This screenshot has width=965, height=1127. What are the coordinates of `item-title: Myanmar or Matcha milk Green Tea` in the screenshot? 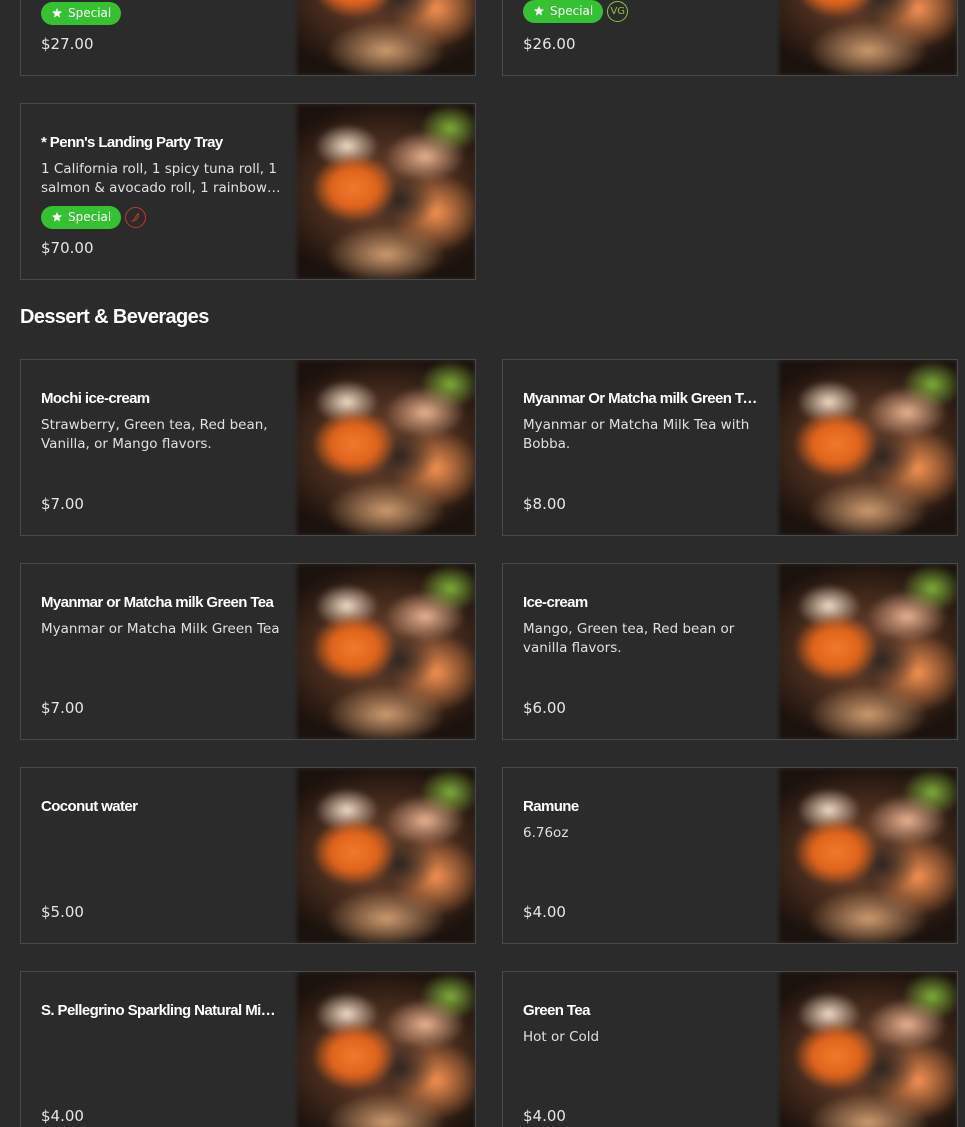 It's located at (157, 602).